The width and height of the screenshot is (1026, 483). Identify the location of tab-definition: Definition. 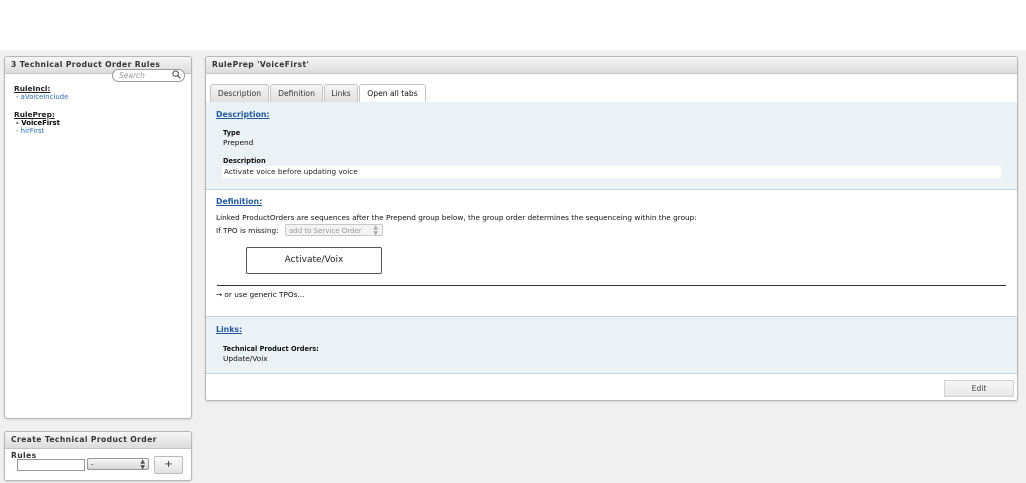
(296, 93).